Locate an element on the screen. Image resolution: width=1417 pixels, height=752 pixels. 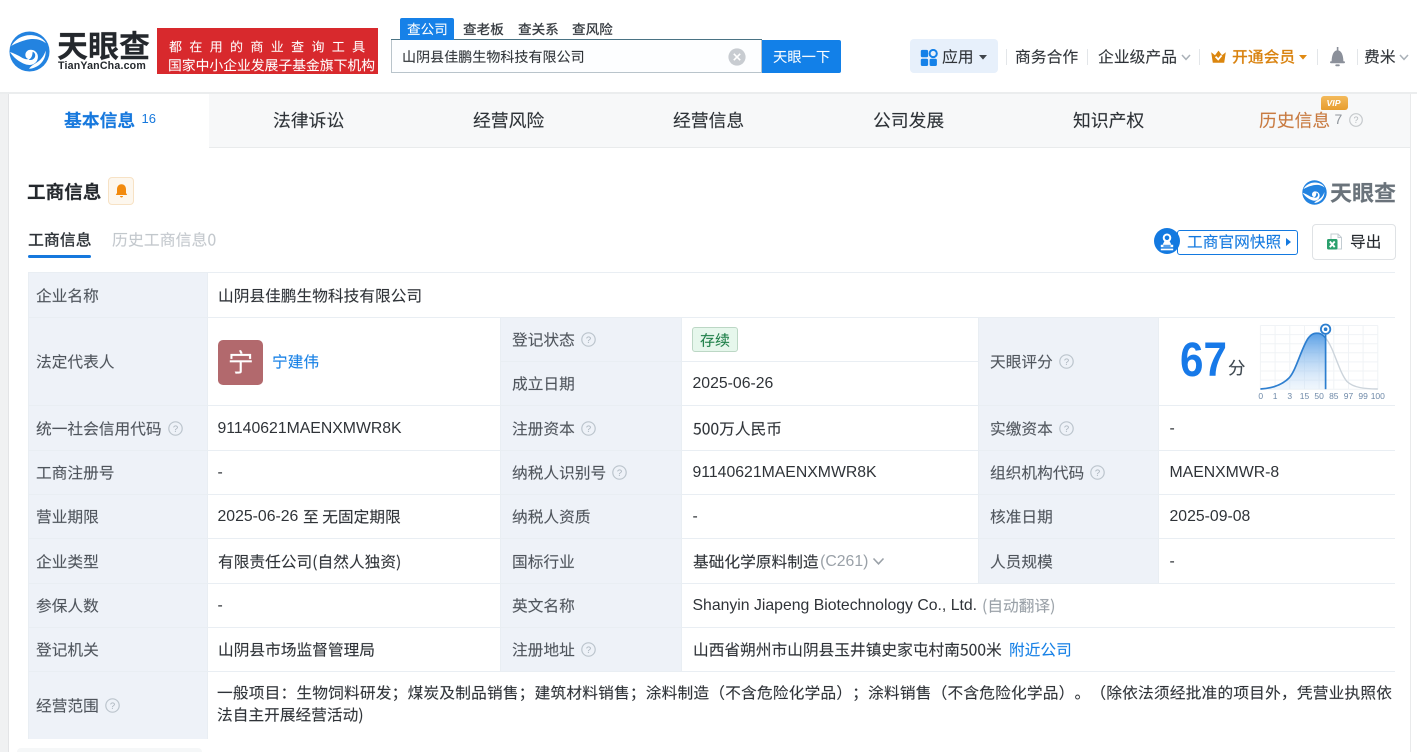
svg-text: 85 is located at coordinates (1334, 396).